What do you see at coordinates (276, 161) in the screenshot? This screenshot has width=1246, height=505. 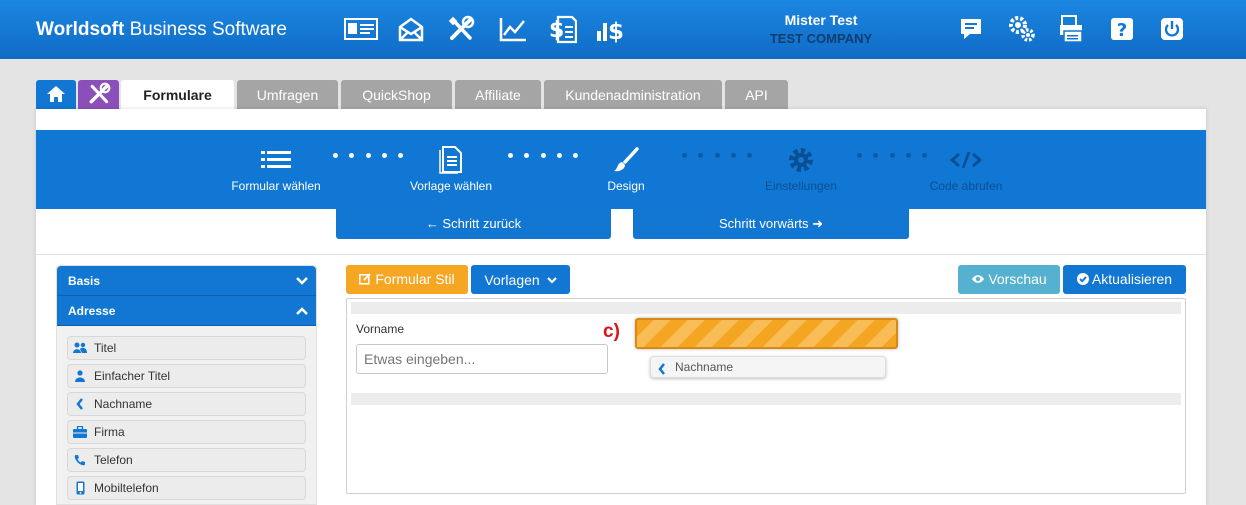 I see `step-formular-waehlen: Formular wählen` at bounding box center [276, 161].